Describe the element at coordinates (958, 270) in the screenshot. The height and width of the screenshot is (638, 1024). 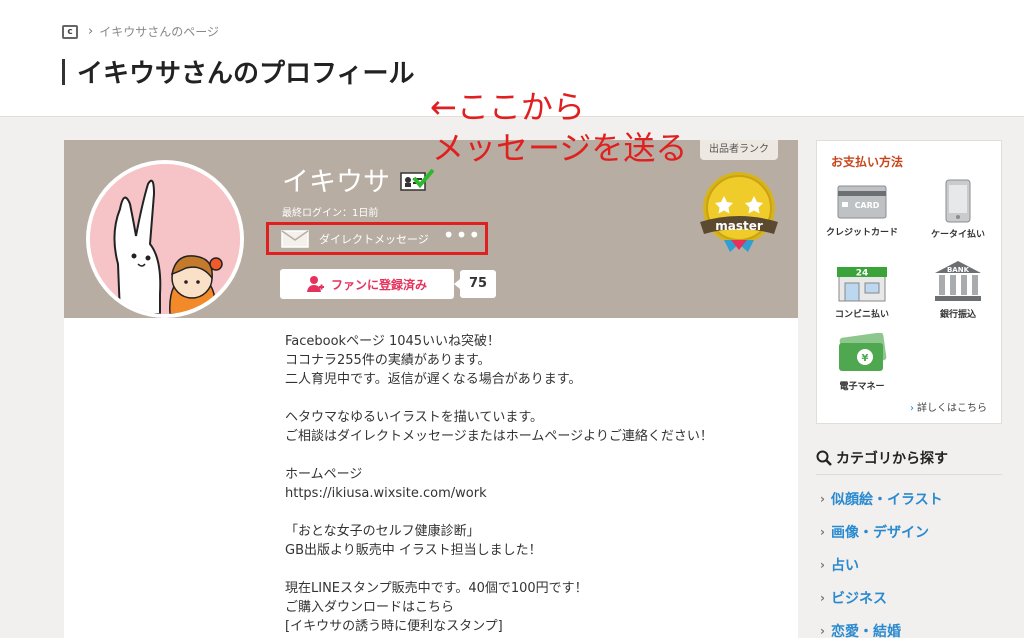
I see `svg-text: BANK` at that location.